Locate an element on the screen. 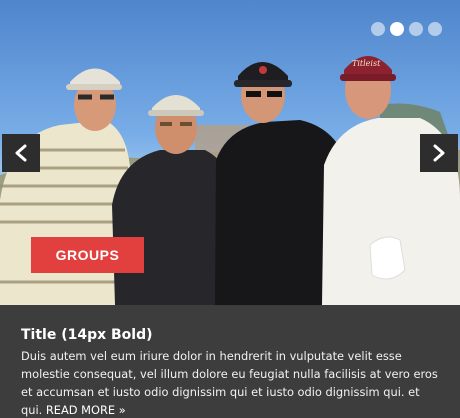  category-badge: GROUPS is located at coordinates (87, 255).